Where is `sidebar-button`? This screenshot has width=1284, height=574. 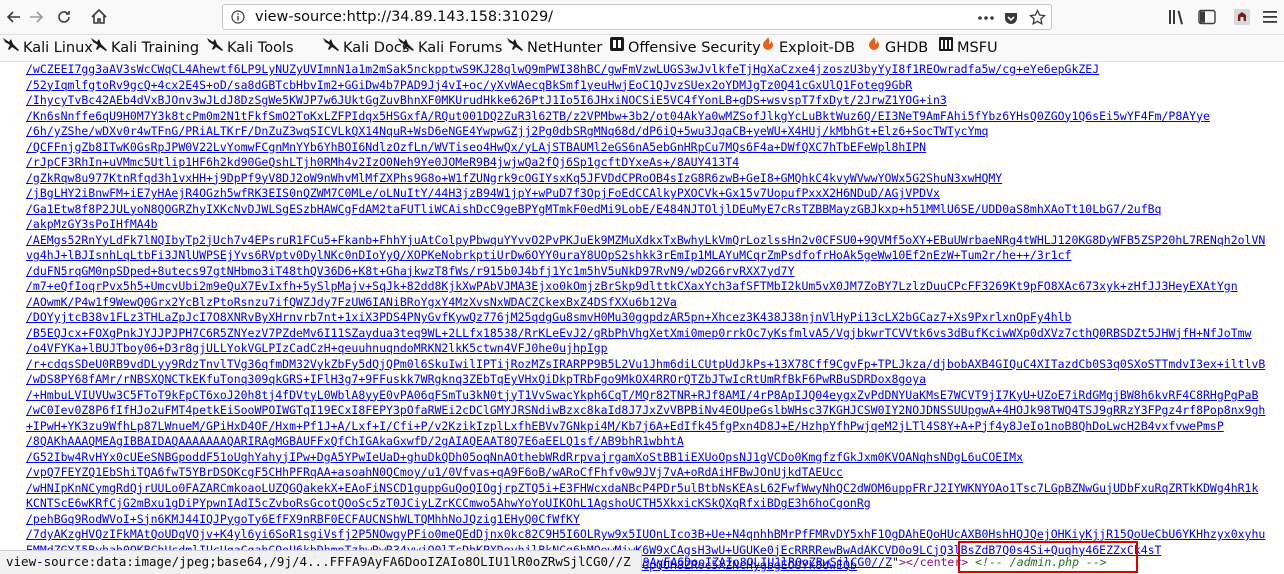
sidebar-button is located at coordinates (1207, 17).